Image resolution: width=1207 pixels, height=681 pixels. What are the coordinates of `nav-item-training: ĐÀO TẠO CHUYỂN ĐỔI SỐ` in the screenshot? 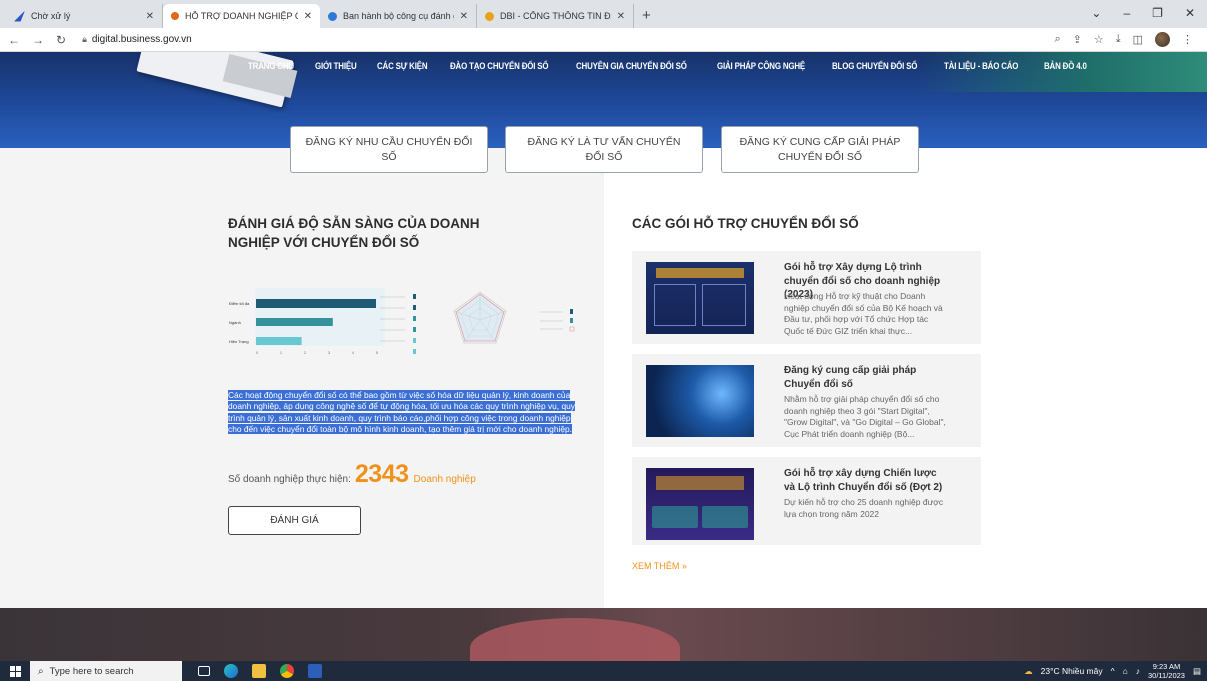 It's located at (499, 66).